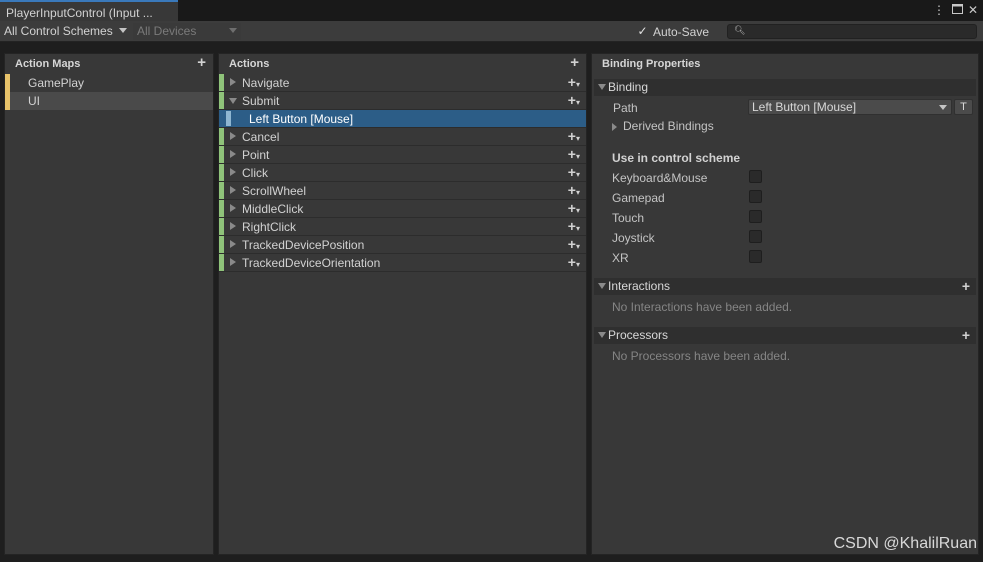  Describe the element at coordinates (167, 31) in the screenshot. I see `devices-label: All Devices` at that location.